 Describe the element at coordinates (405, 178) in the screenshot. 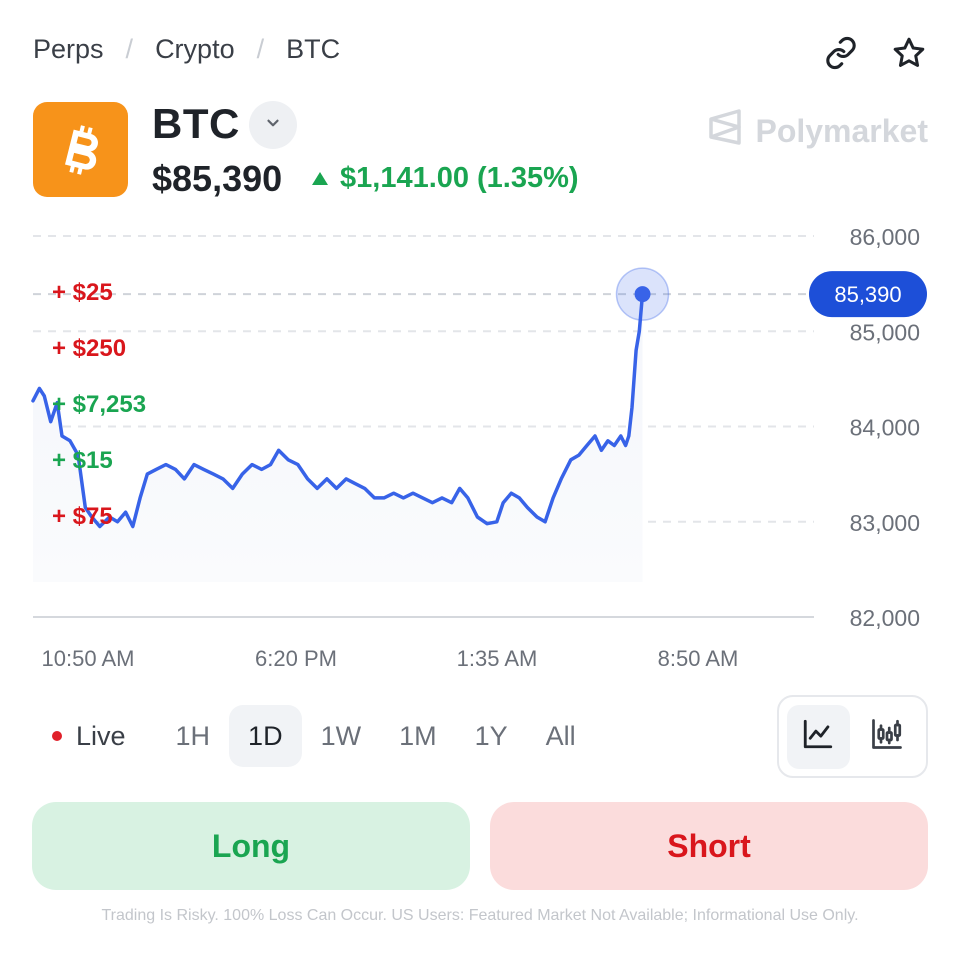

I see `change-amount: $1,141.00` at that location.